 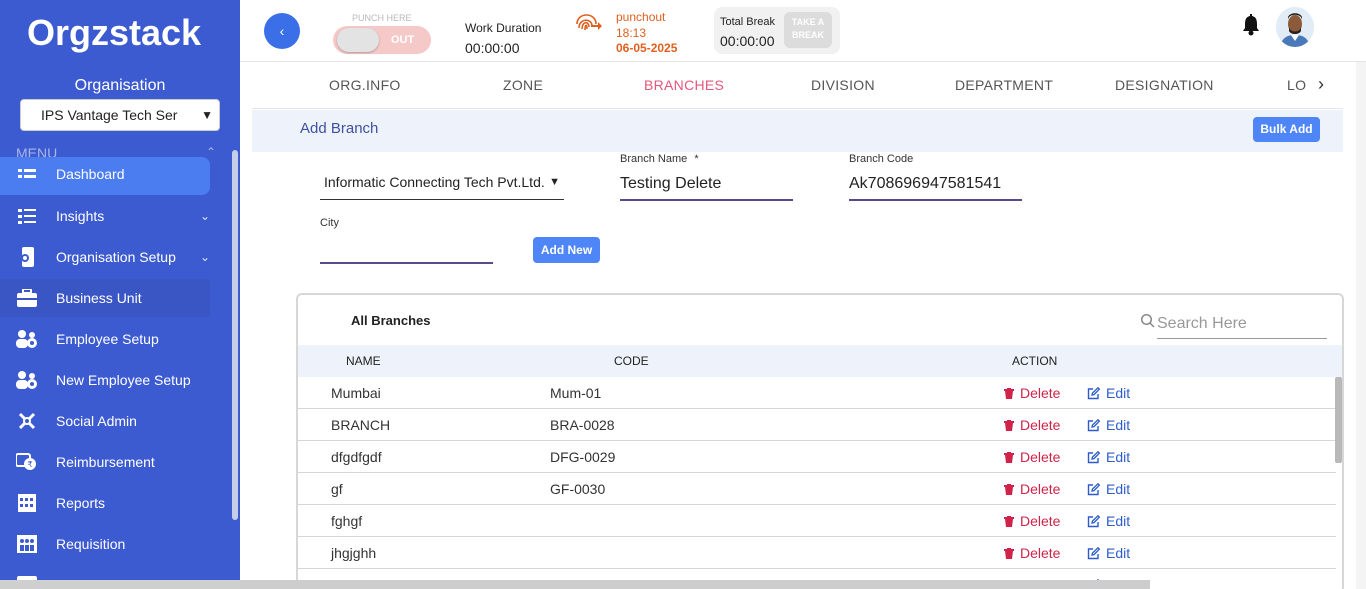 I want to click on organisation-select-value: IPS Vantage Tech Ser, so click(x=109, y=115).